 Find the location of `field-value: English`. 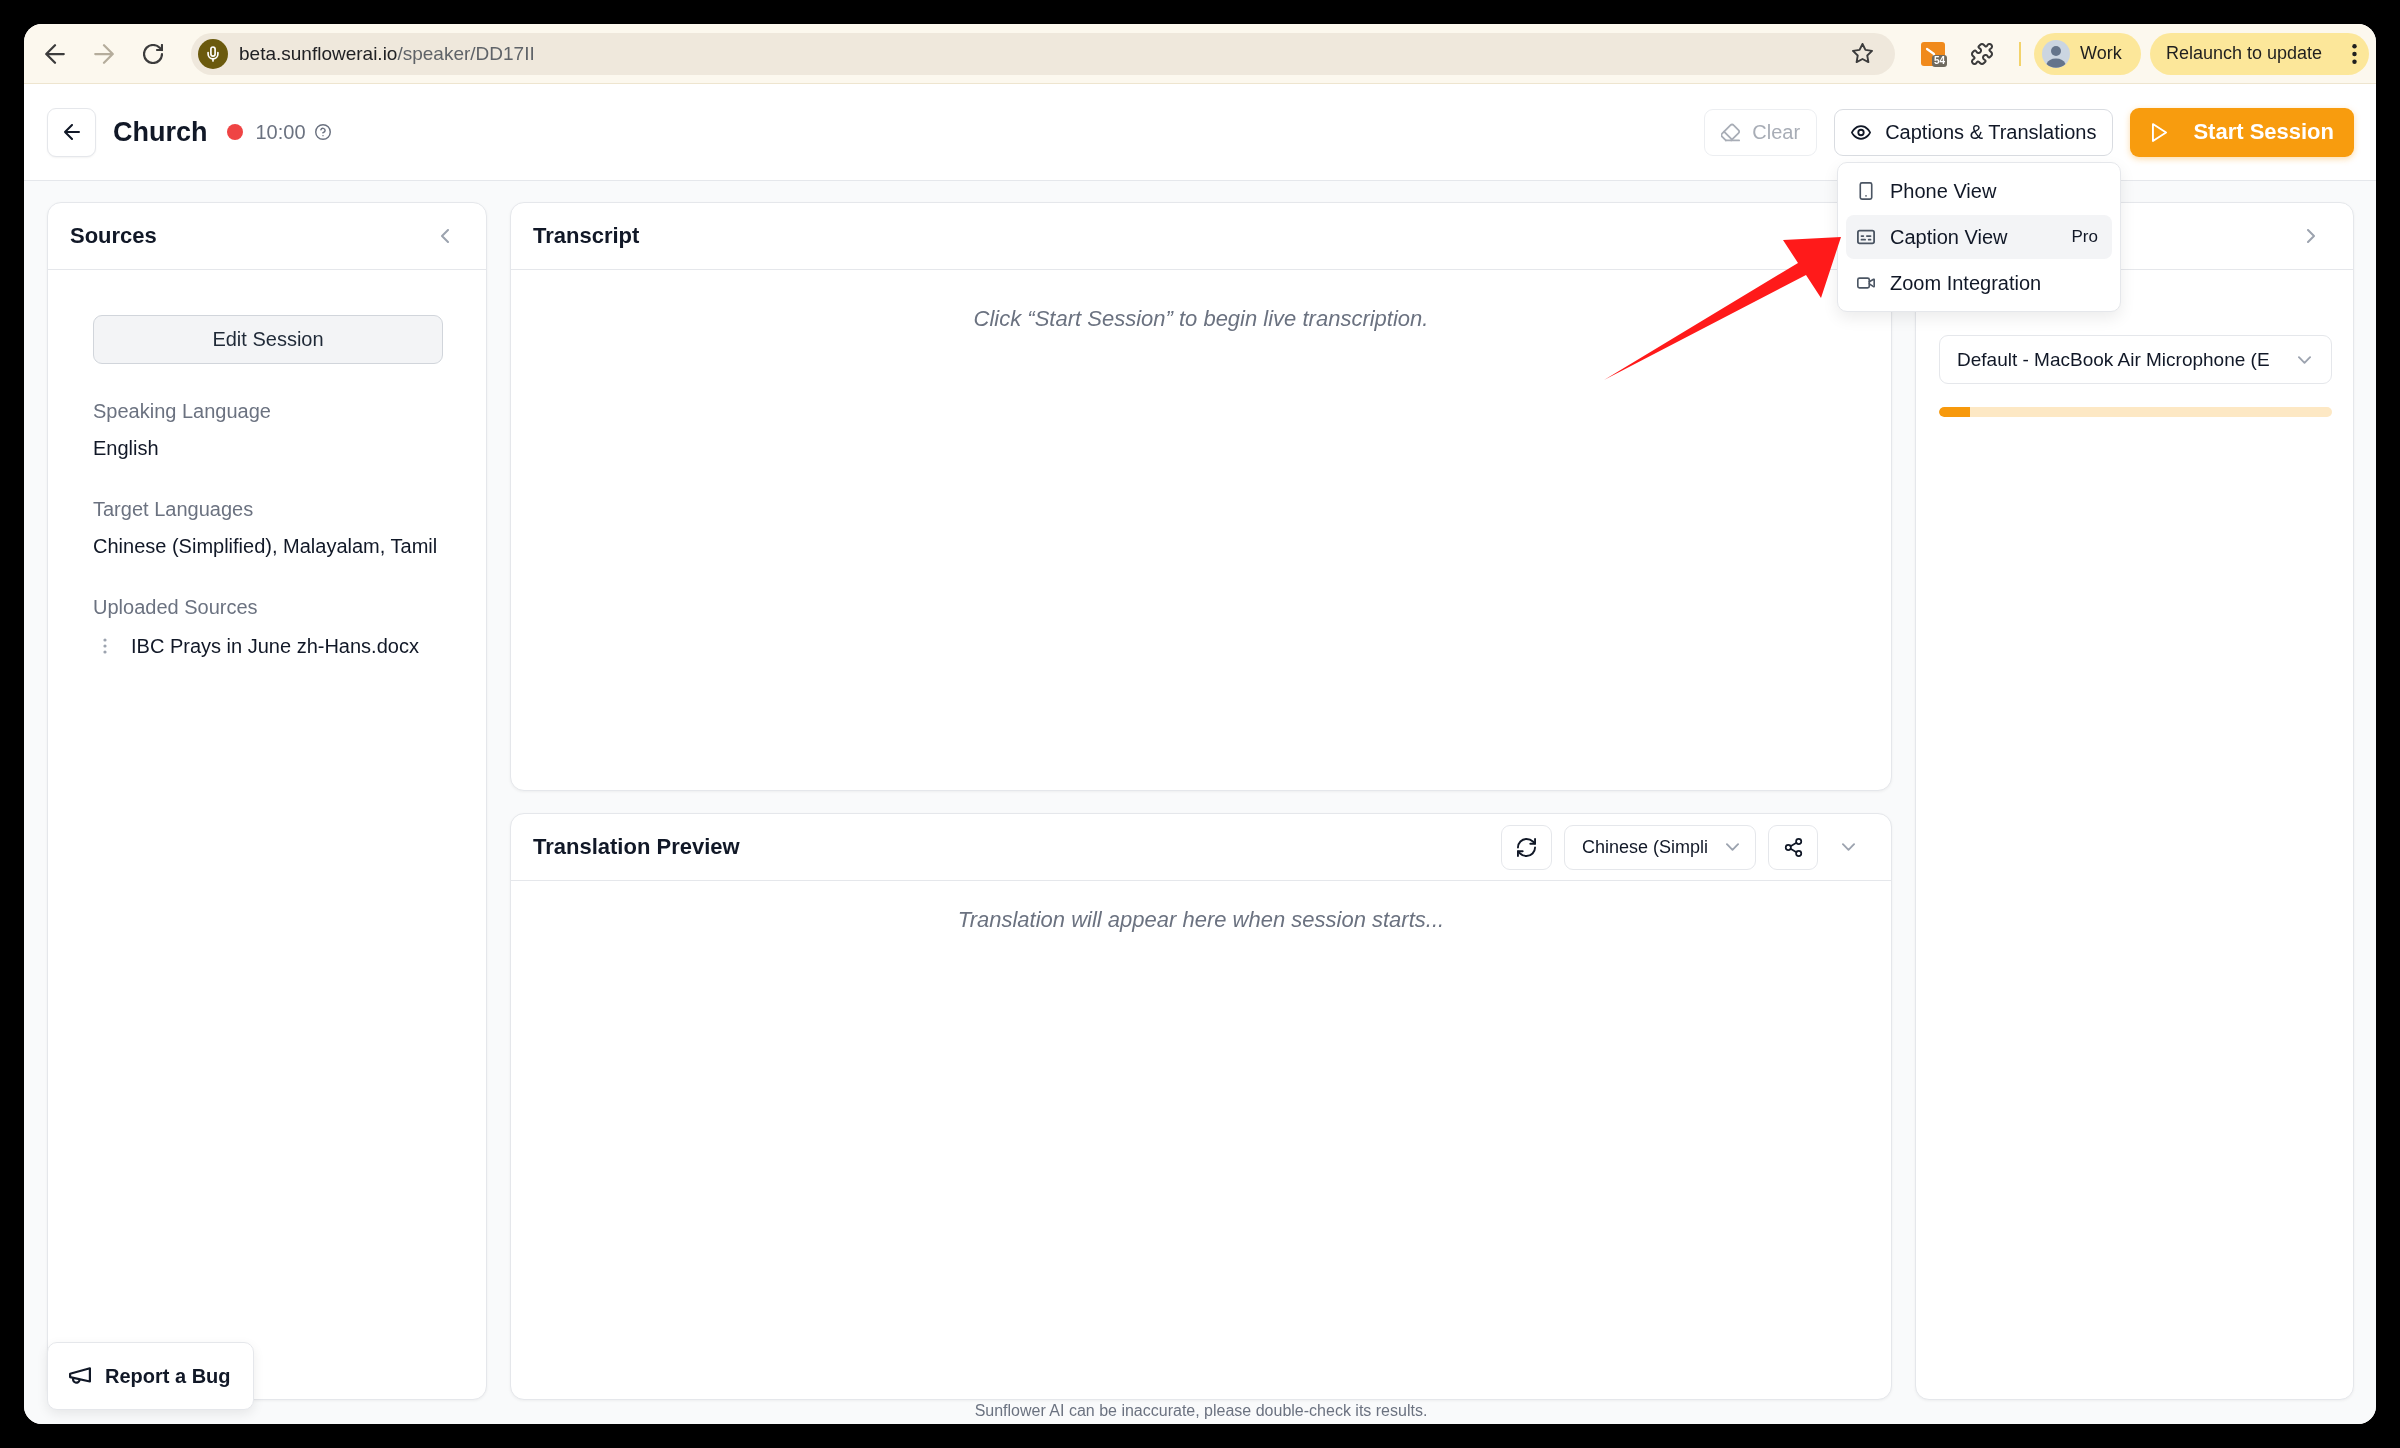

field-value: English is located at coordinates (126, 448).